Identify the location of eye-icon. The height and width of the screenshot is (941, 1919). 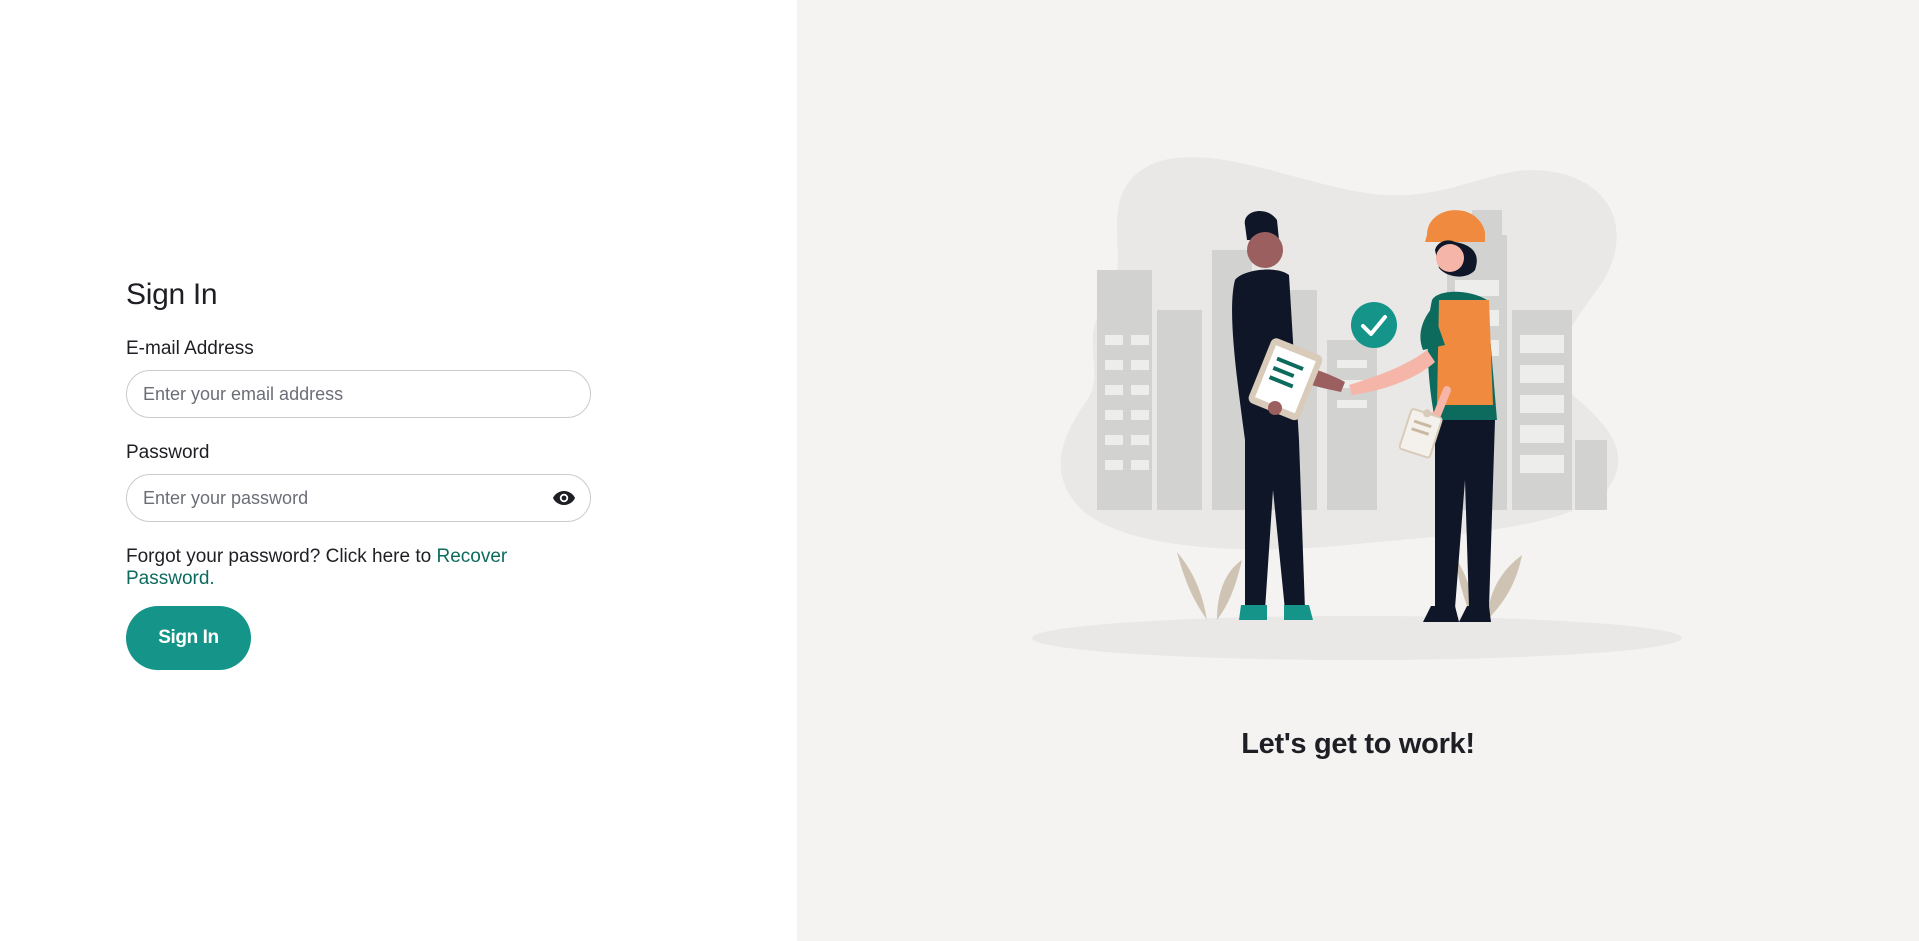
(564, 498).